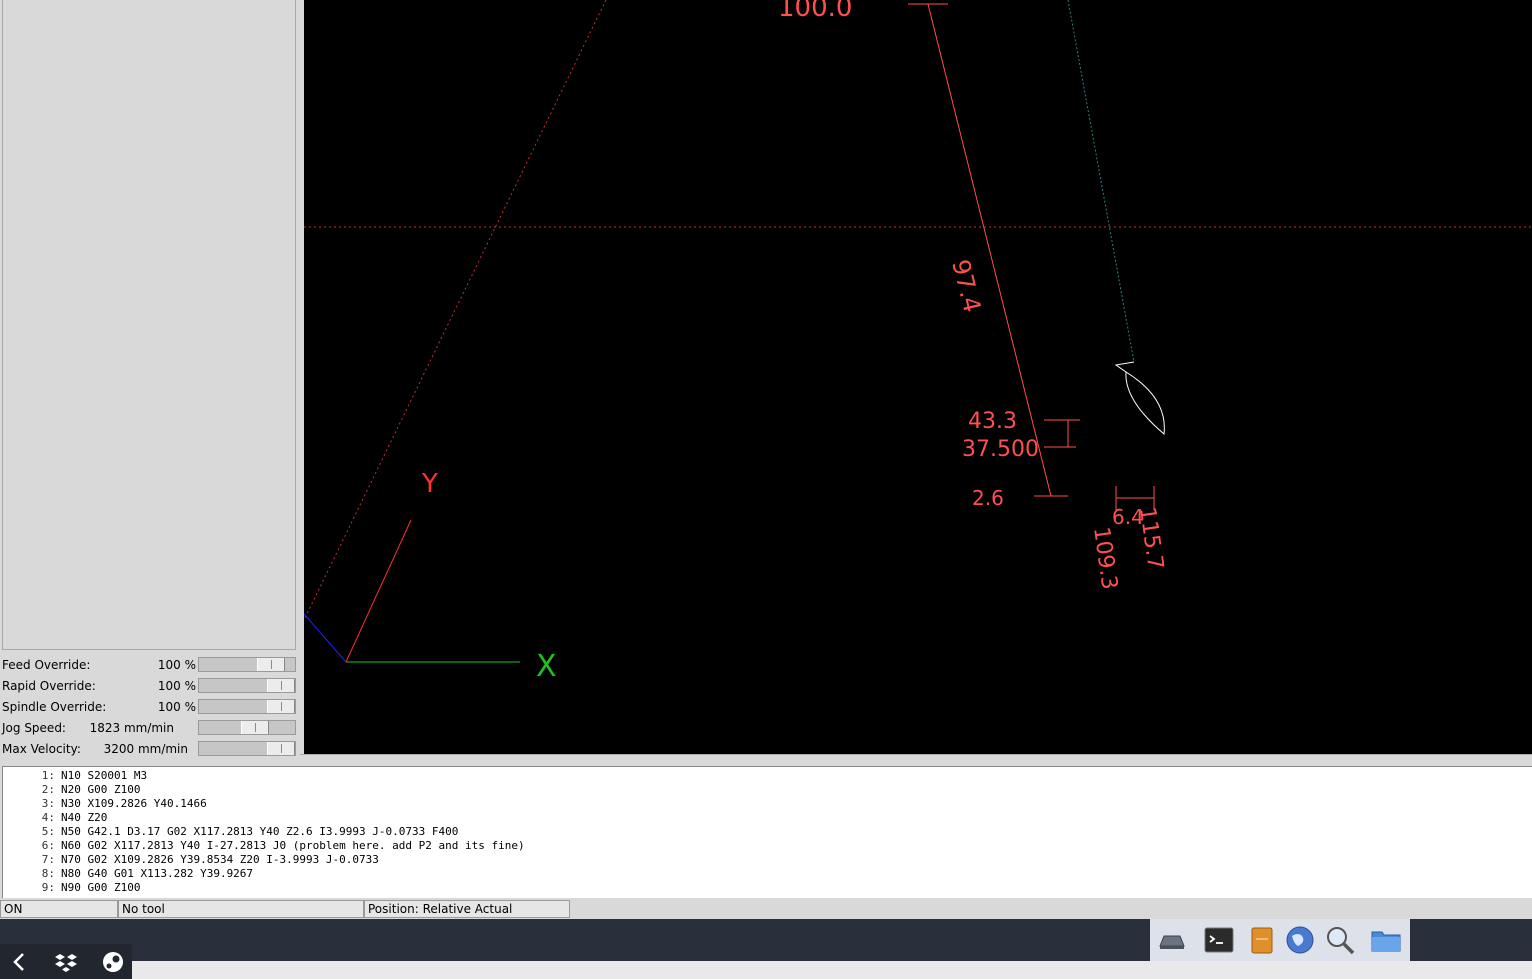 This screenshot has width=1532, height=979. Describe the element at coordinates (966, 286) in the screenshot. I see `dimension-label: 97.4` at that location.